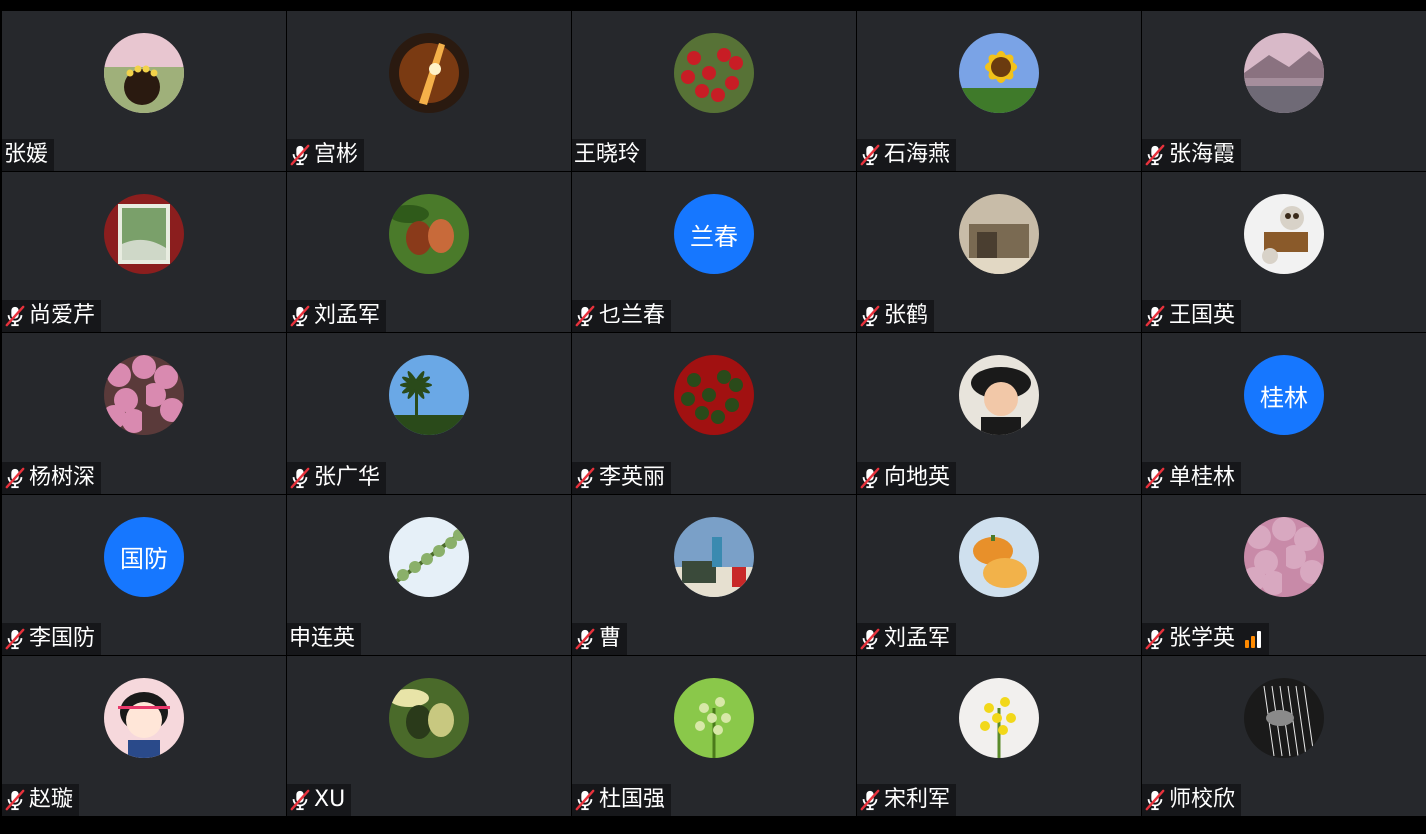 The height and width of the screenshot is (834, 1426). What do you see at coordinates (714, 735) in the screenshot?
I see `participant-tile: 杜国强` at bounding box center [714, 735].